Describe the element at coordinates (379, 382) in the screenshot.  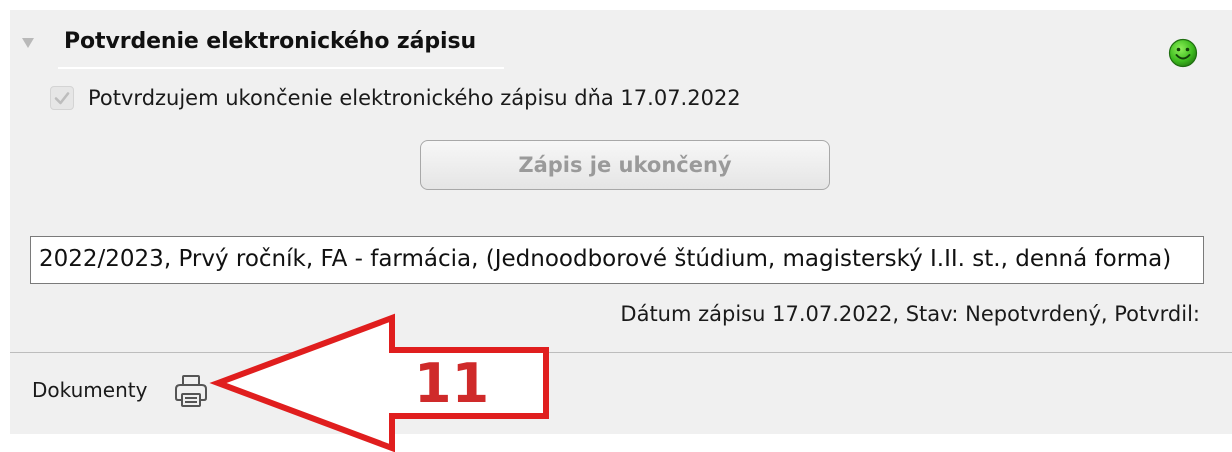
I see `annotation-arrow` at that location.